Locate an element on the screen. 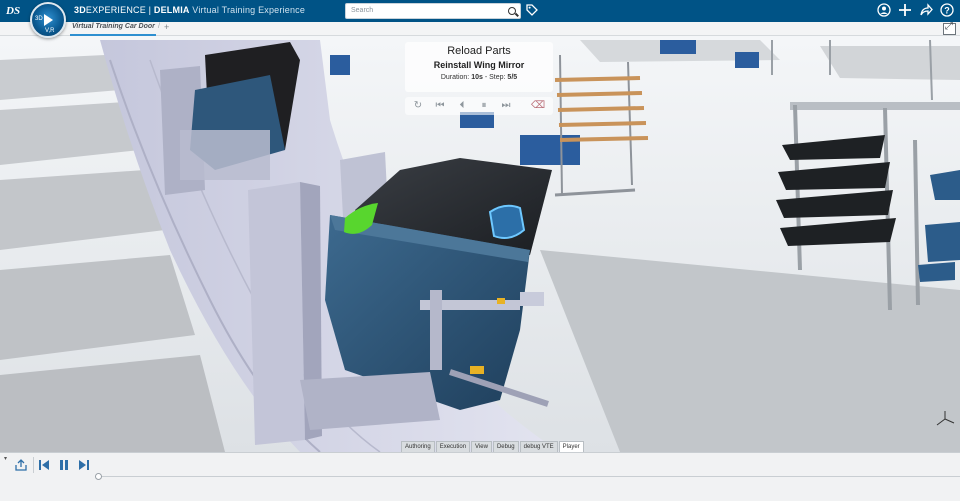 This screenshot has height=501, width=960. tab-debug: Debug is located at coordinates (505, 446).